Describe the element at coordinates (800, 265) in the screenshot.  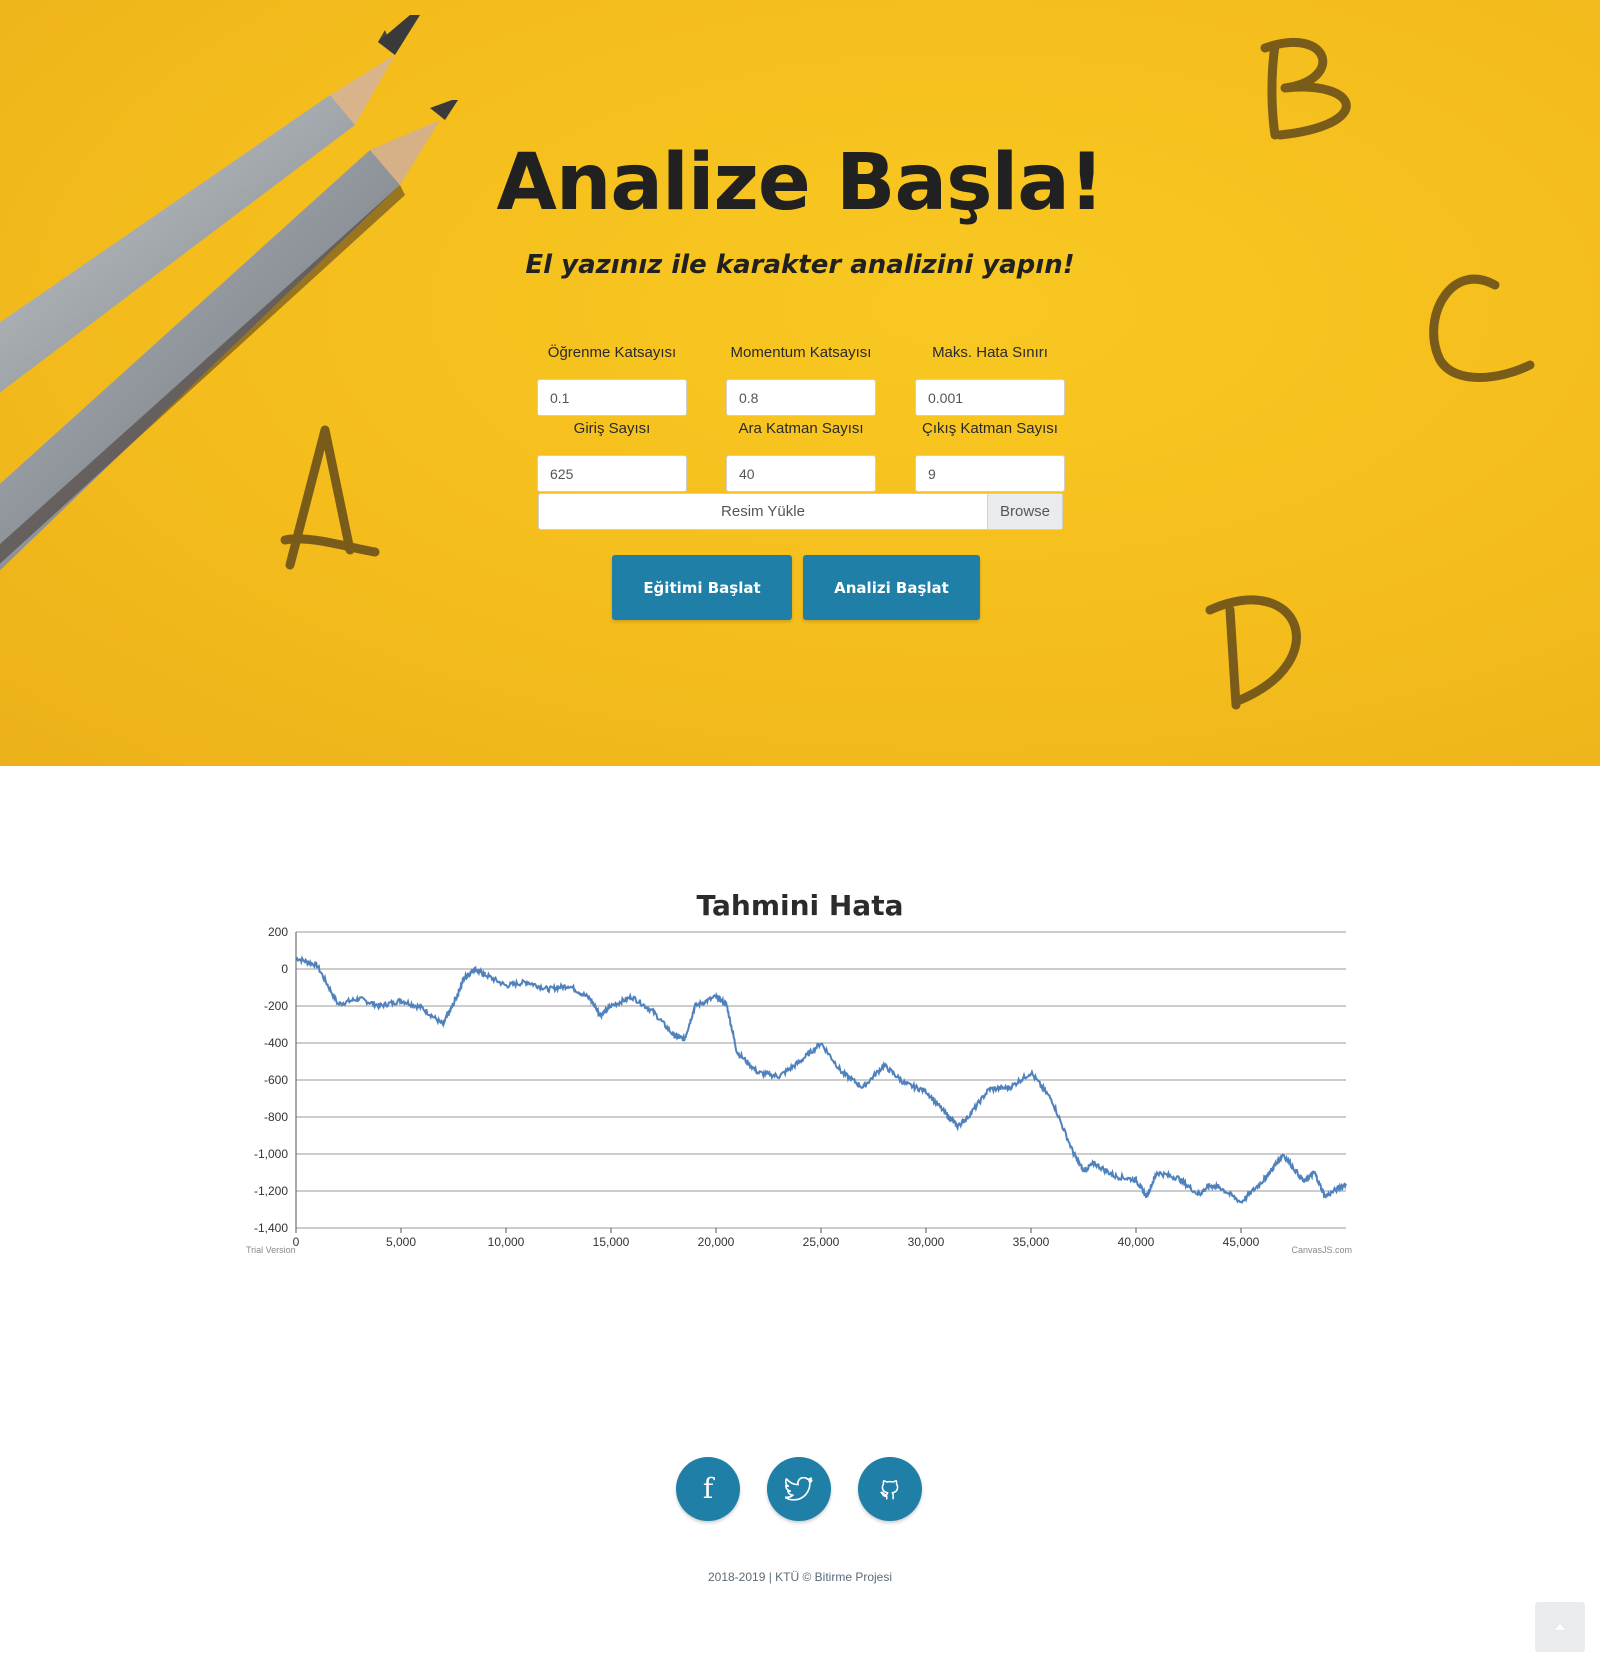
I see `page-subtitle: El yazınız ile karakter analizini yapın!` at that location.